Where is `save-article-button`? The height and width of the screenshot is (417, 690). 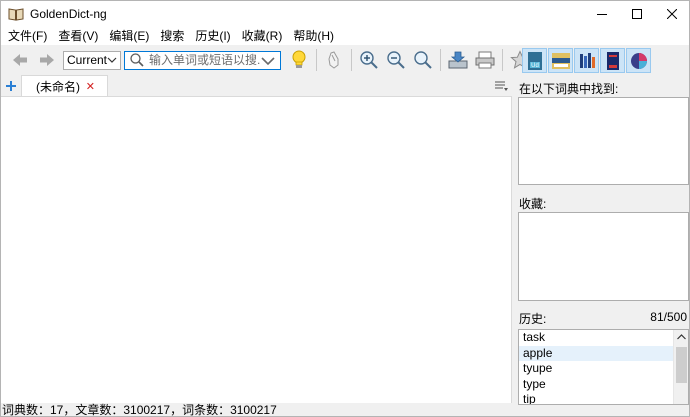 save-article-button is located at coordinates (458, 60).